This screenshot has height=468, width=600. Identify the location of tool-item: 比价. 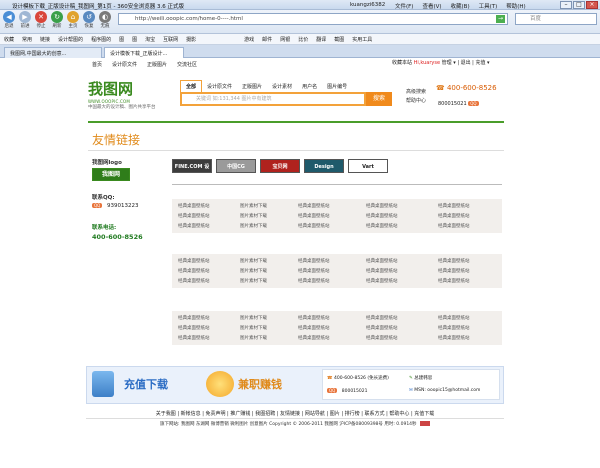
(303, 39).